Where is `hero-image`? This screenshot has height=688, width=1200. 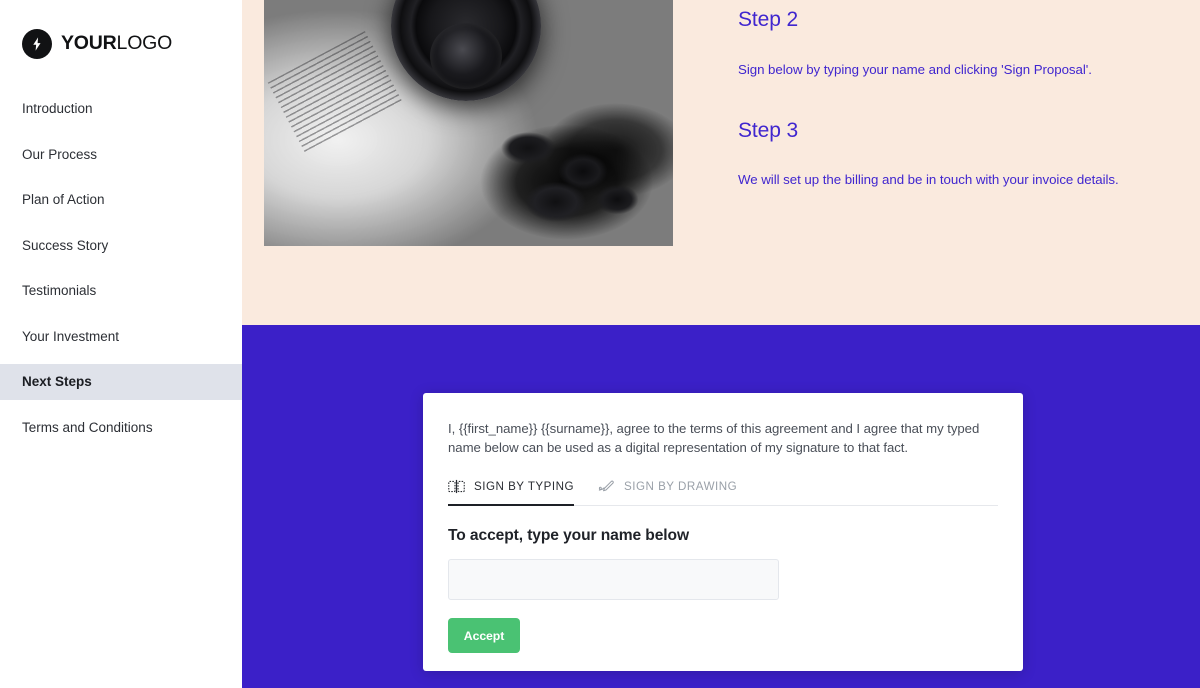
hero-image is located at coordinates (468, 123).